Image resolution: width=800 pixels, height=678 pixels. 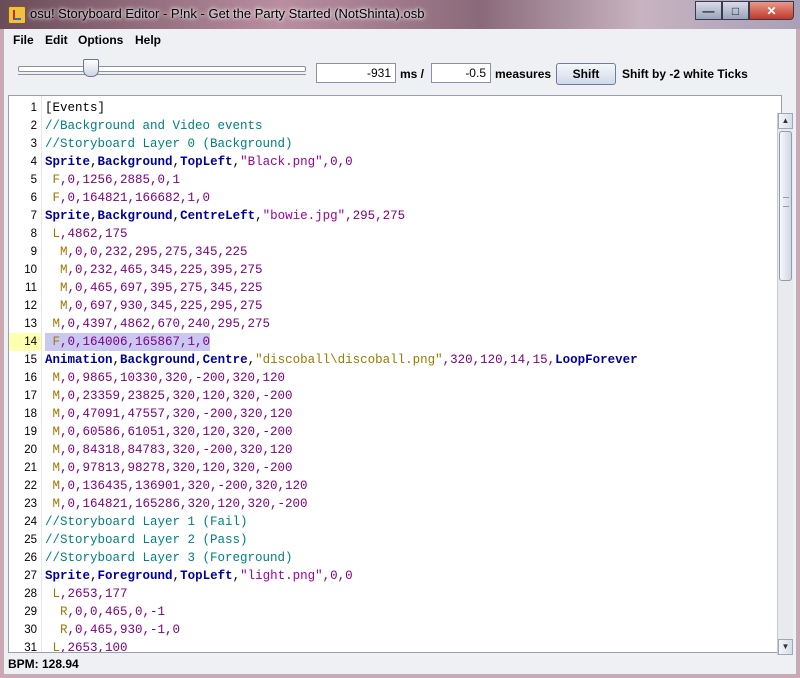 What do you see at coordinates (395, 270) in the screenshot?
I see `code-line: 10 M,0,232,465,345,225,395,275` at bounding box center [395, 270].